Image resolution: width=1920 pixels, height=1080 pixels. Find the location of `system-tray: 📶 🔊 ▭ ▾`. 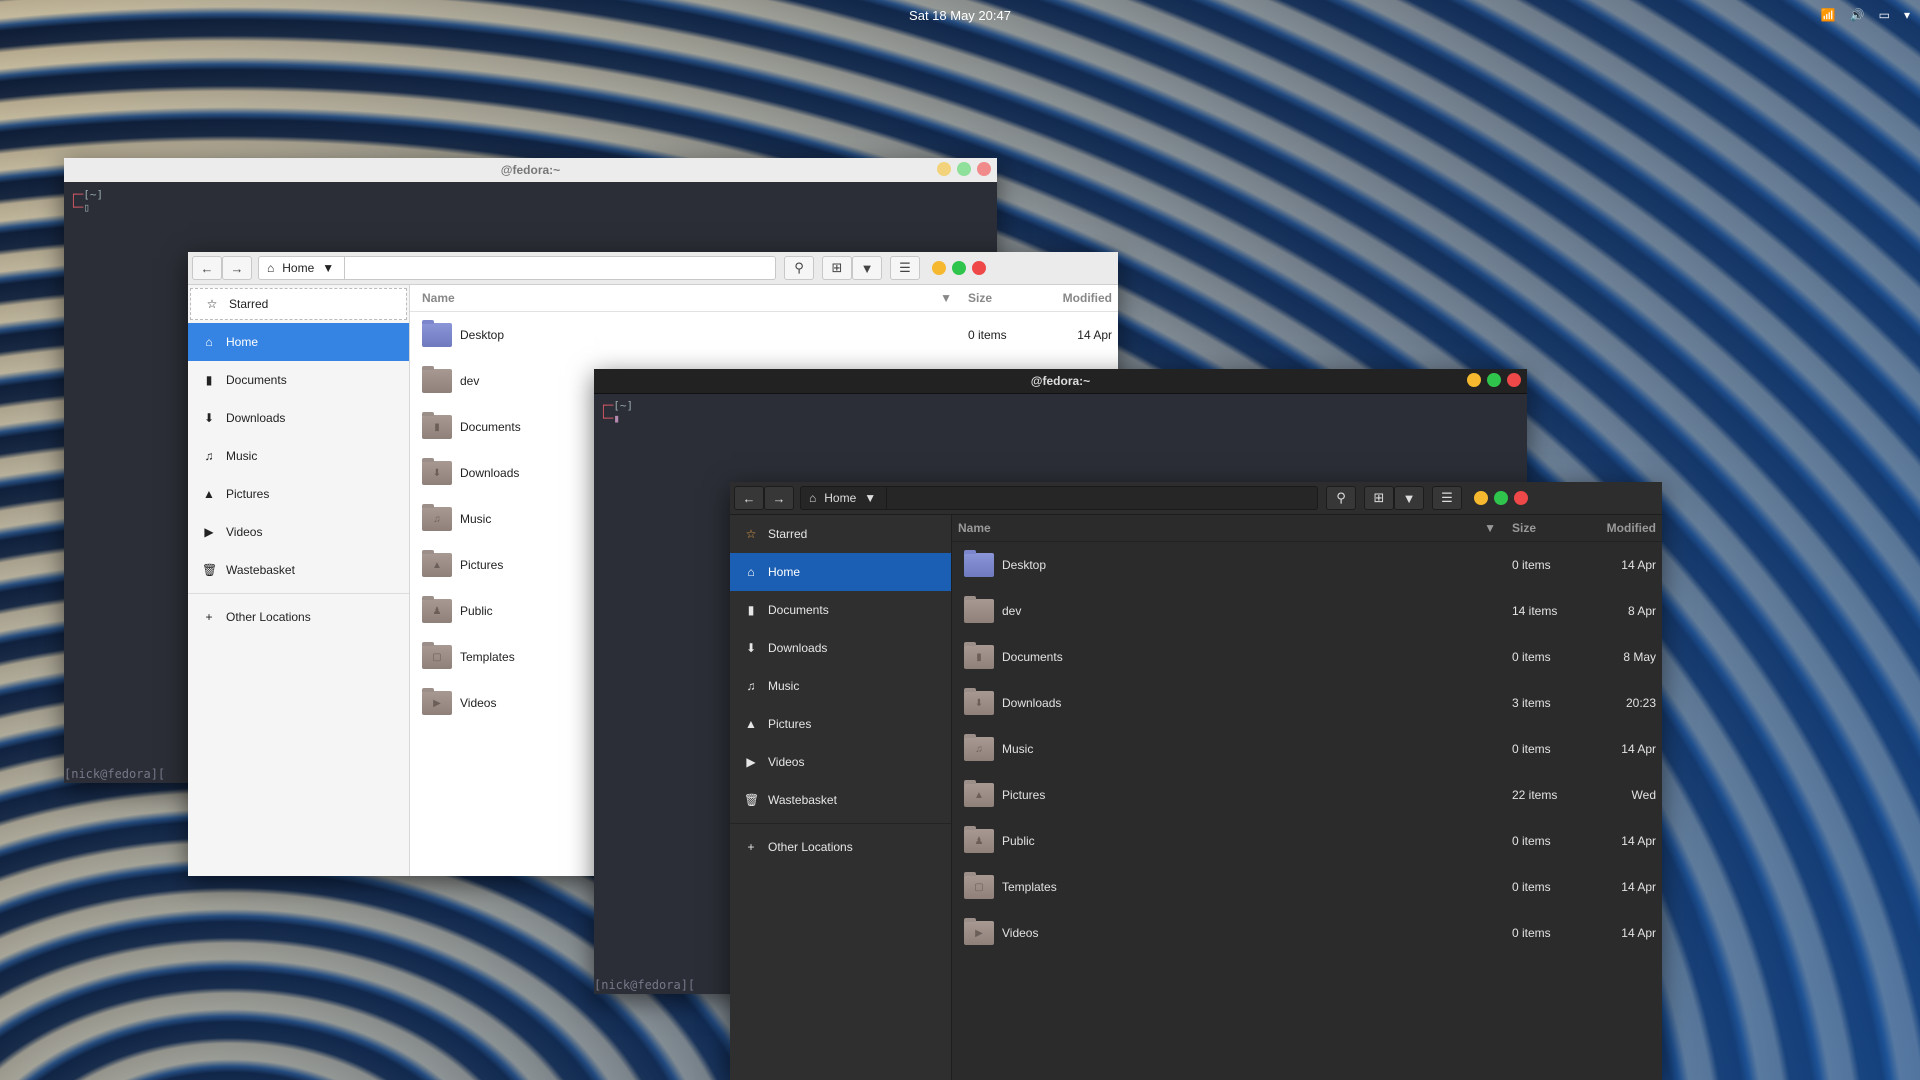

system-tray: 📶 🔊 ▭ ▾ is located at coordinates (1865, 15).